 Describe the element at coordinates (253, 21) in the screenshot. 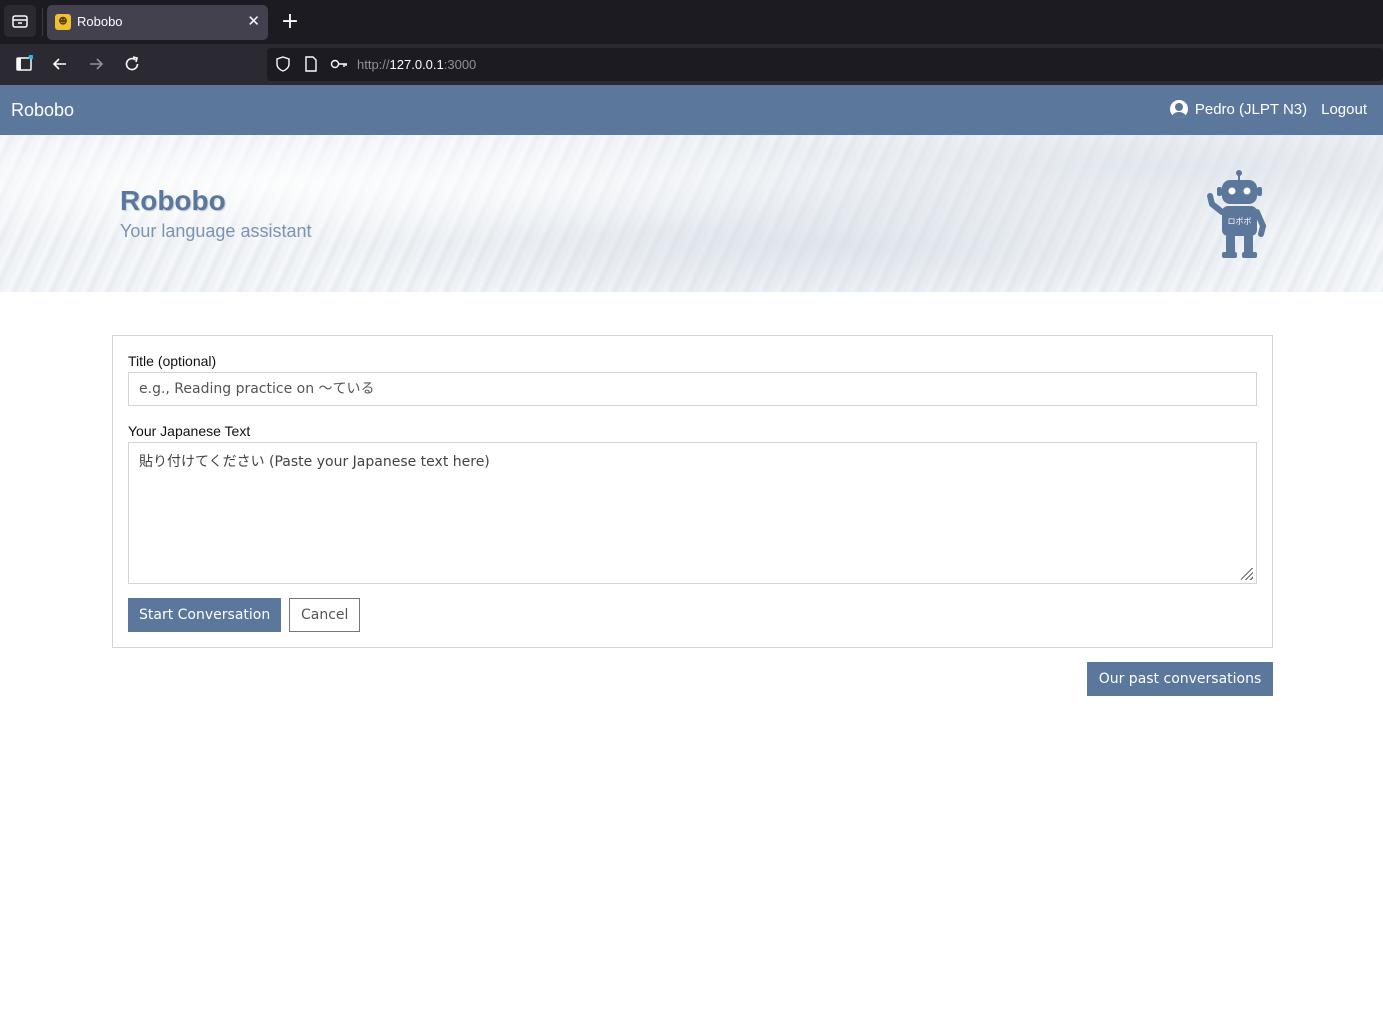

I see `tab-close-icon: ✕` at that location.